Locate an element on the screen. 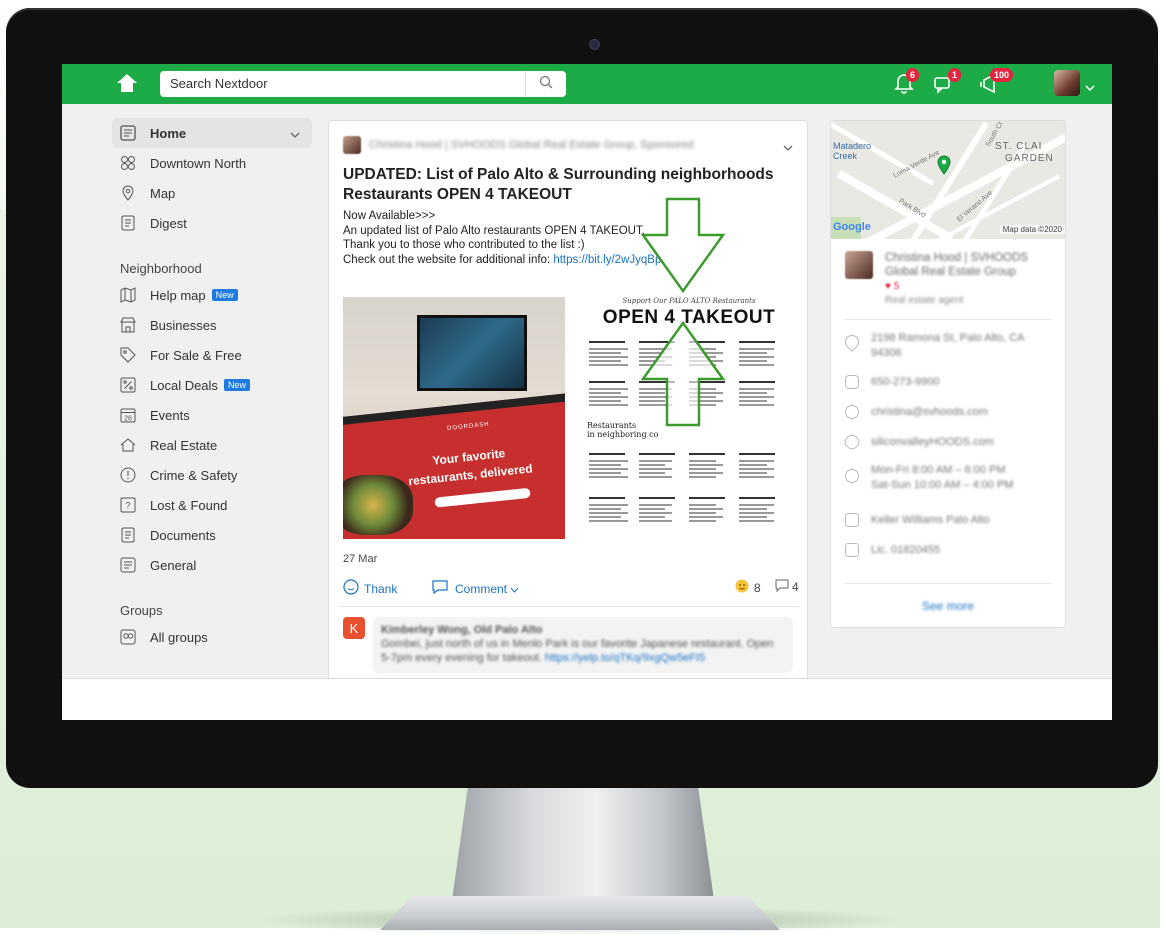 This screenshot has width=1160, height=935. sidebar-item-events: 26 Events is located at coordinates (212, 415).